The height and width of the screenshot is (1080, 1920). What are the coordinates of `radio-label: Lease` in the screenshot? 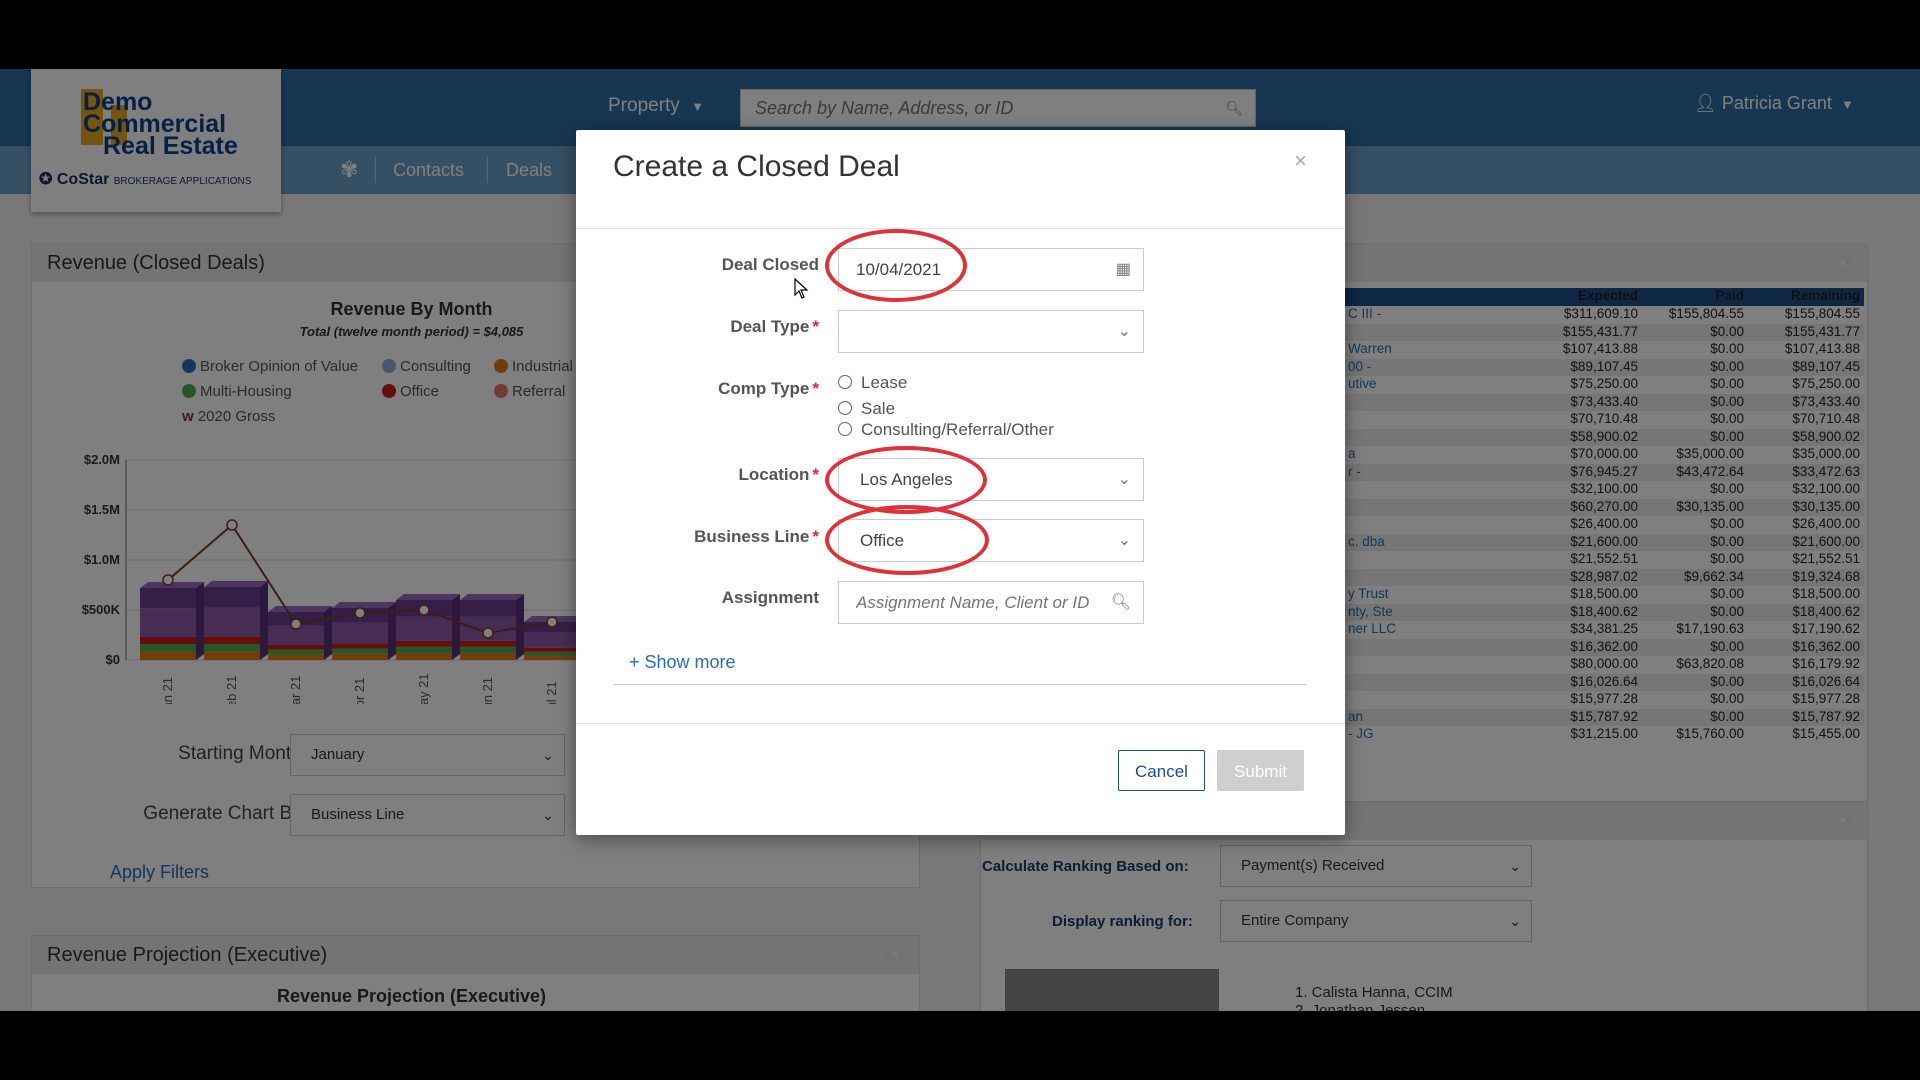 It's located at (884, 382).